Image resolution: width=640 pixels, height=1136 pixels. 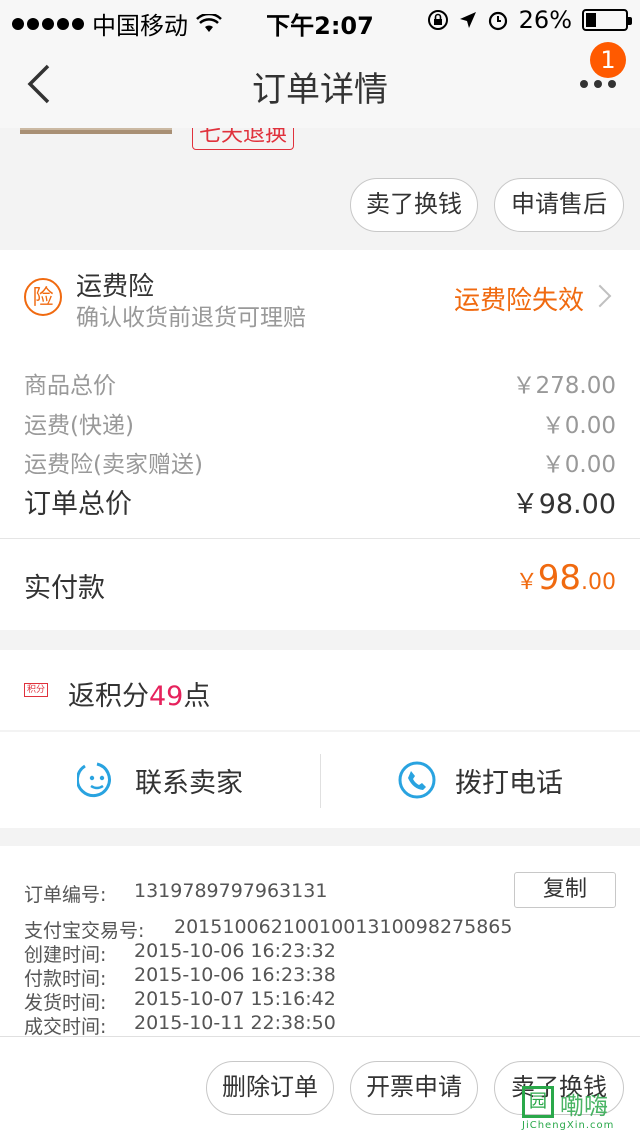 I want to click on invoice-request-button: 开票申请, so click(x=414, y=1088).